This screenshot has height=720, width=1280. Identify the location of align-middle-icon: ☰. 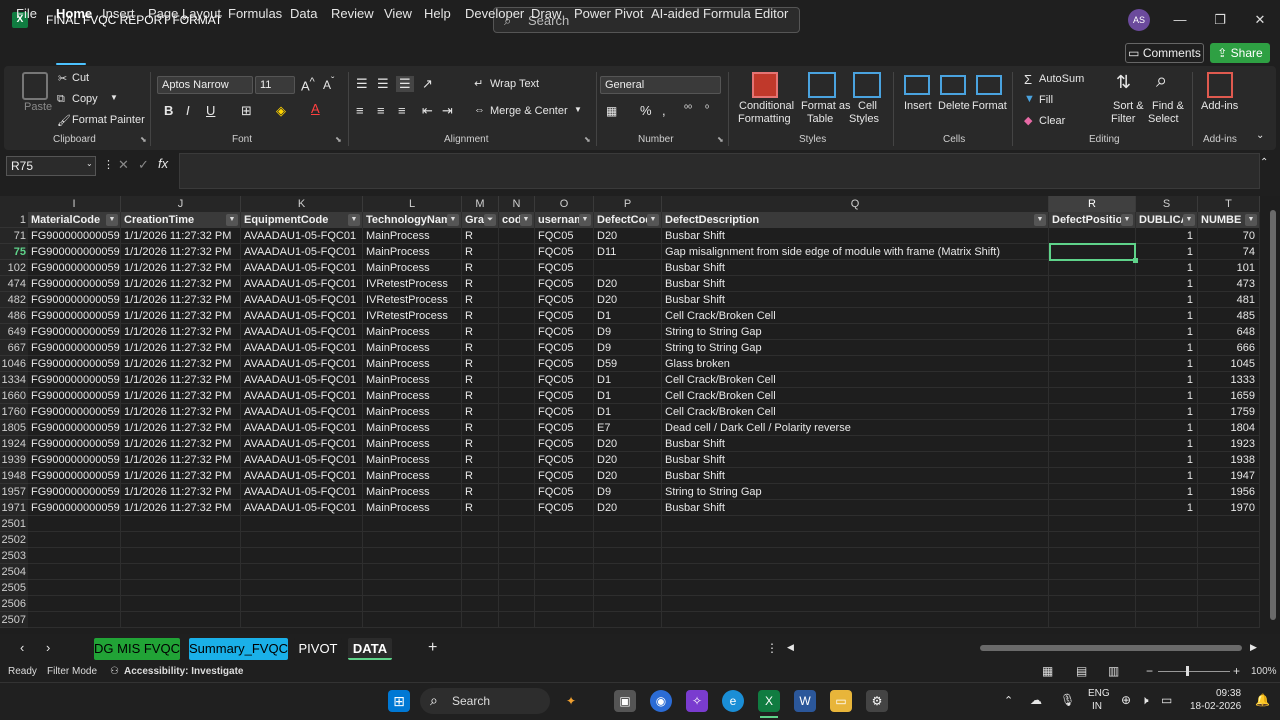
(383, 84).